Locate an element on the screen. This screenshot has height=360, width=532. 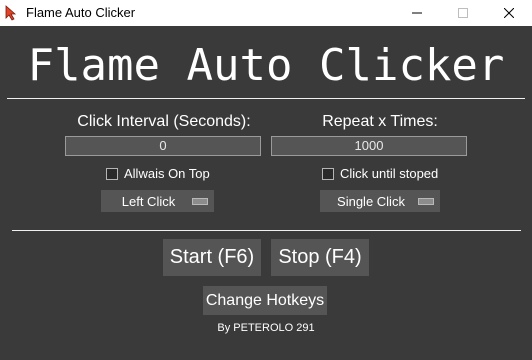
maximize-icon is located at coordinates (463, 13).